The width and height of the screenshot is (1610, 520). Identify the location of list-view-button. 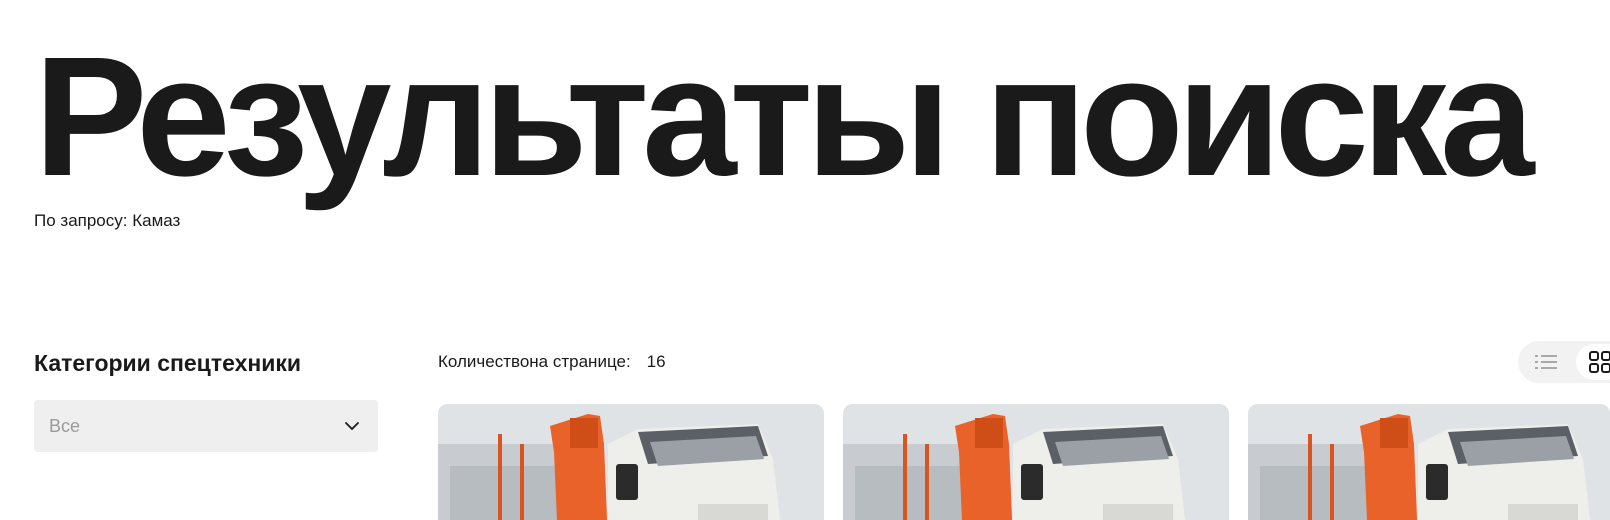
(1546, 362).